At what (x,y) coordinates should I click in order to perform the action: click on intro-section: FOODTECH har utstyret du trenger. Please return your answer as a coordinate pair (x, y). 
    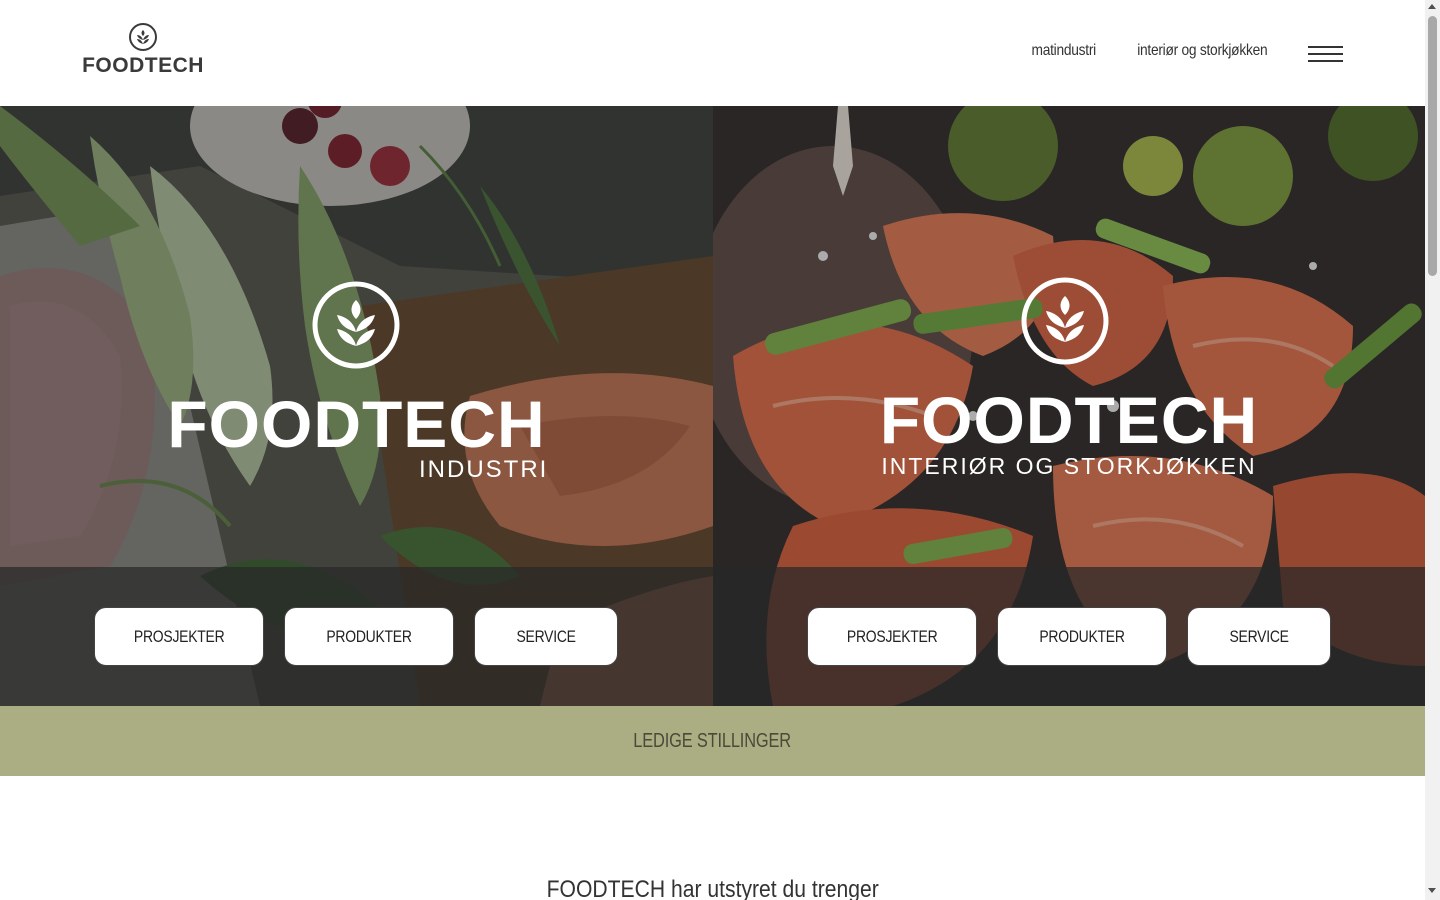
    Looking at the image, I should click on (712, 888).